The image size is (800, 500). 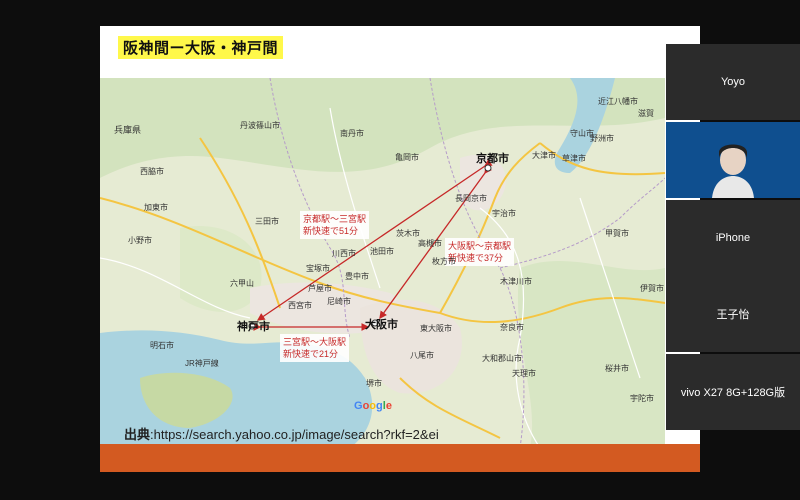 What do you see at coordinates (618, 101) in the screenshot?
I see `map-label: 近江八幡市` at bounding box center [618, 101].